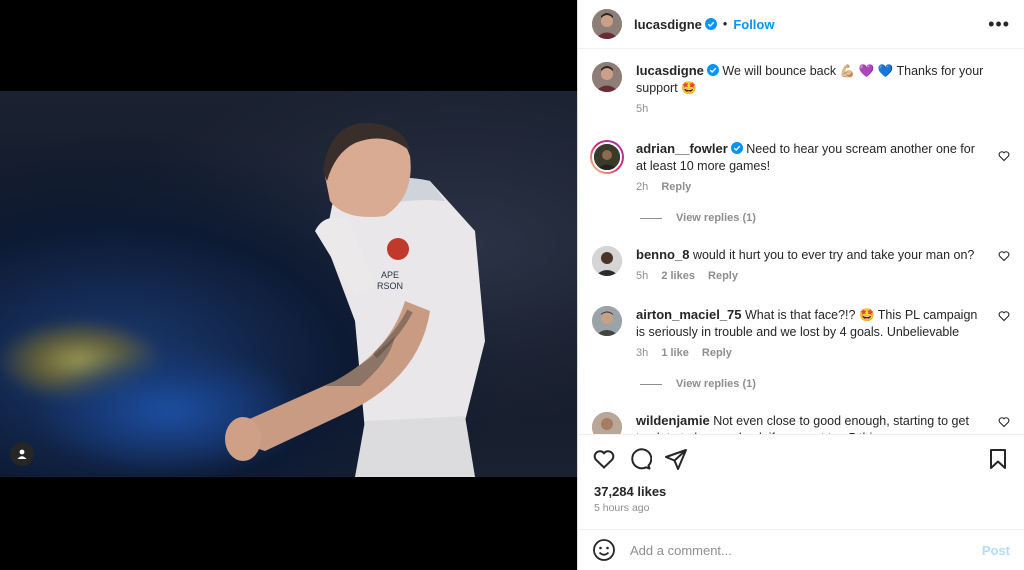  What do you see at coordinates (682, 148) in the screenshot?
I see `comment-username: adrian__fowler` at bounding box center [682, 148].